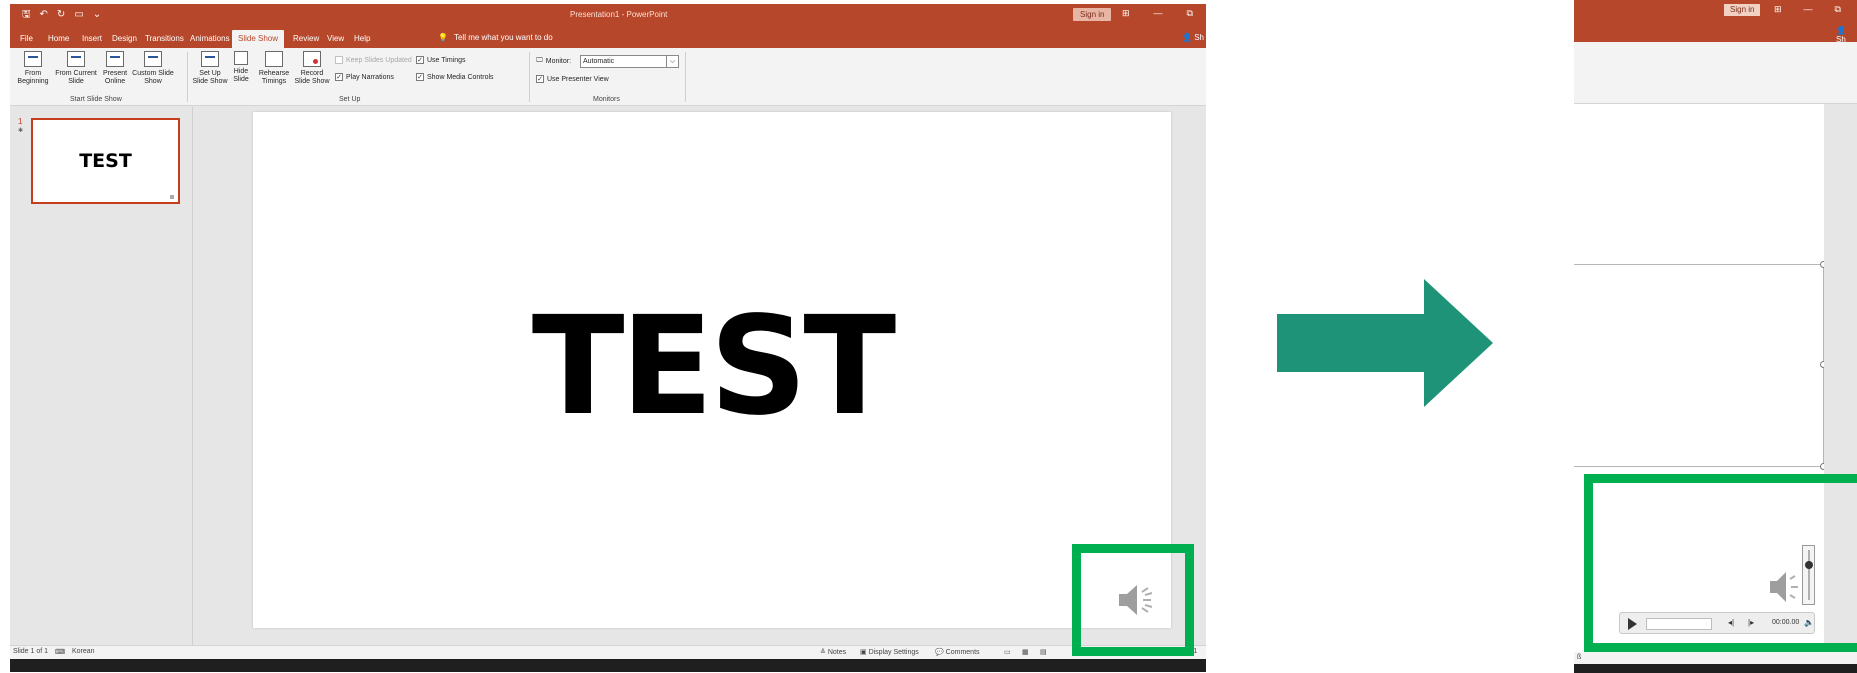  Describe the element at coordinates (608, 665) in the screenshot. I see `taskbar` at that location.